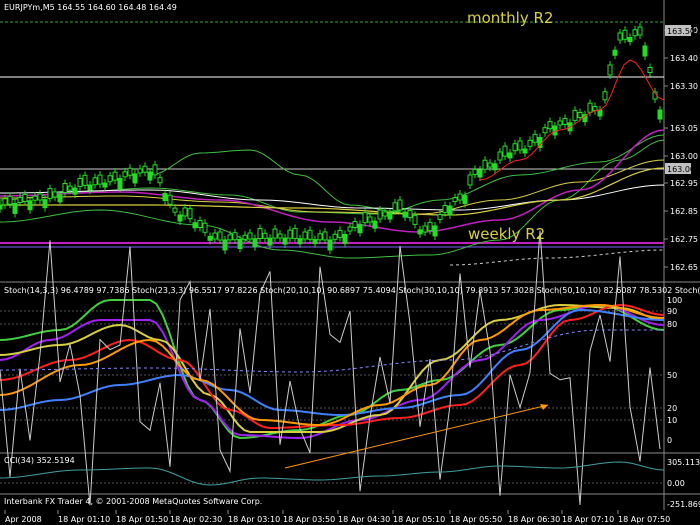 This screenshot has height=525, width=700. What do you see at coordinates (672, 311) in the screenshot?
I see `stoch-axis-label: 90` at bounding box center [672, 311].